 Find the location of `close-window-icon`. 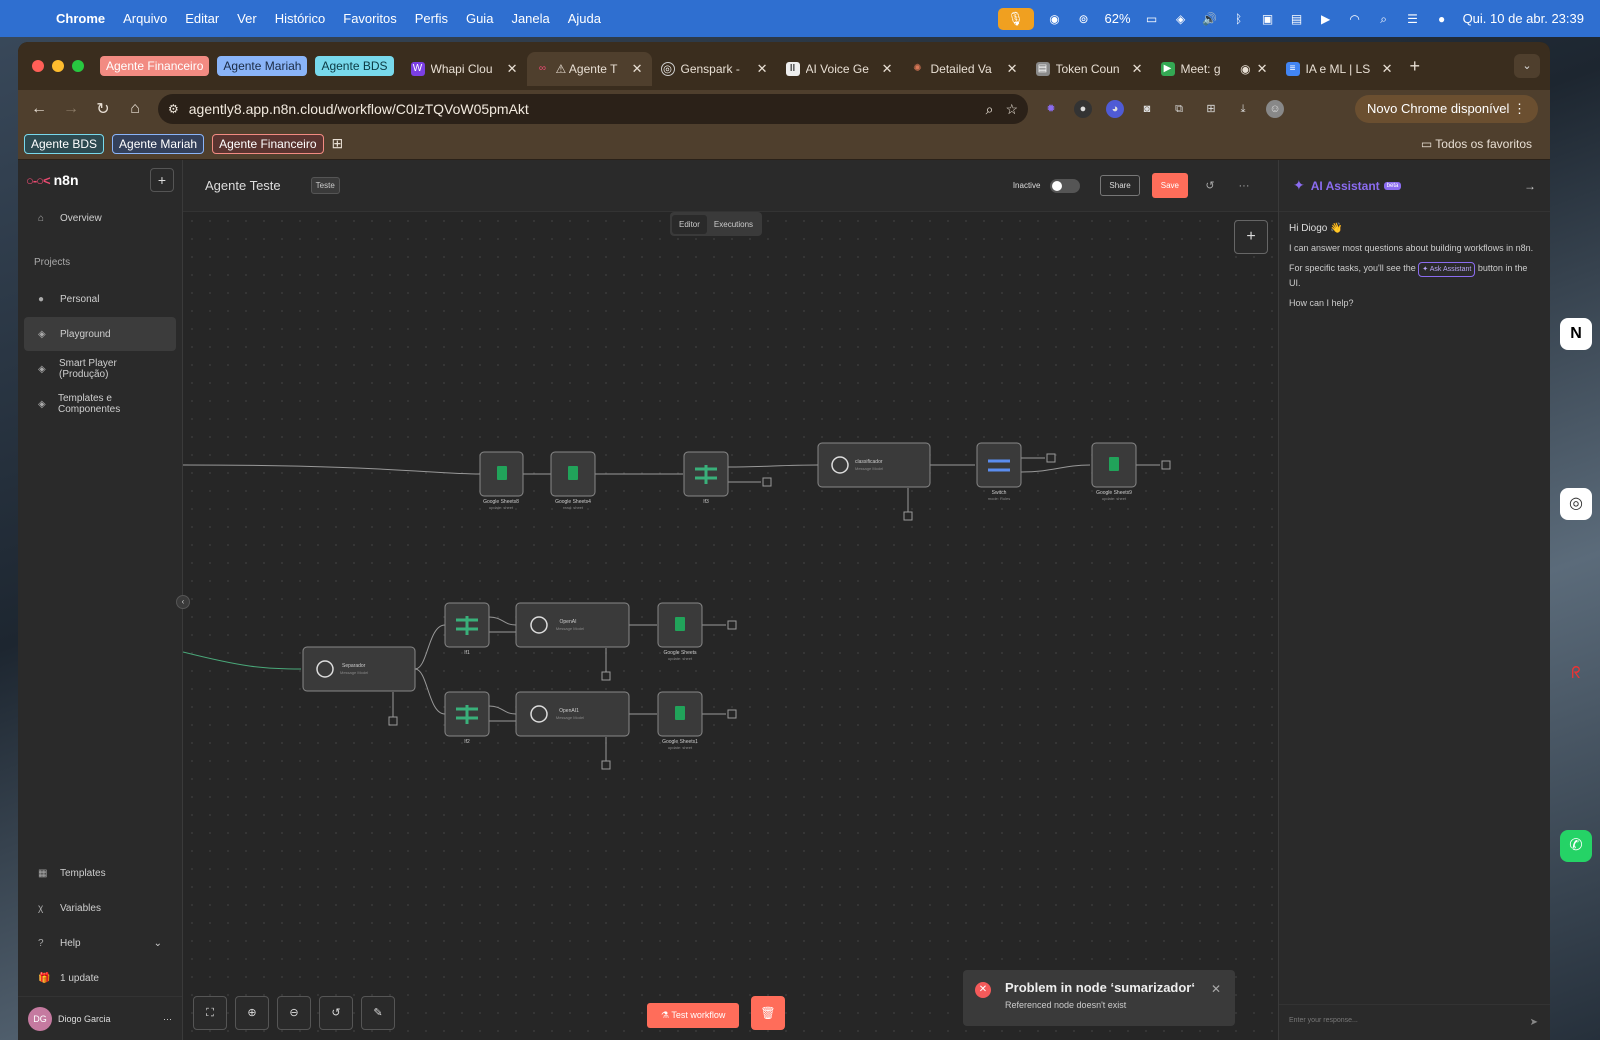

close-window-icon is located at coordinates (38, 66).